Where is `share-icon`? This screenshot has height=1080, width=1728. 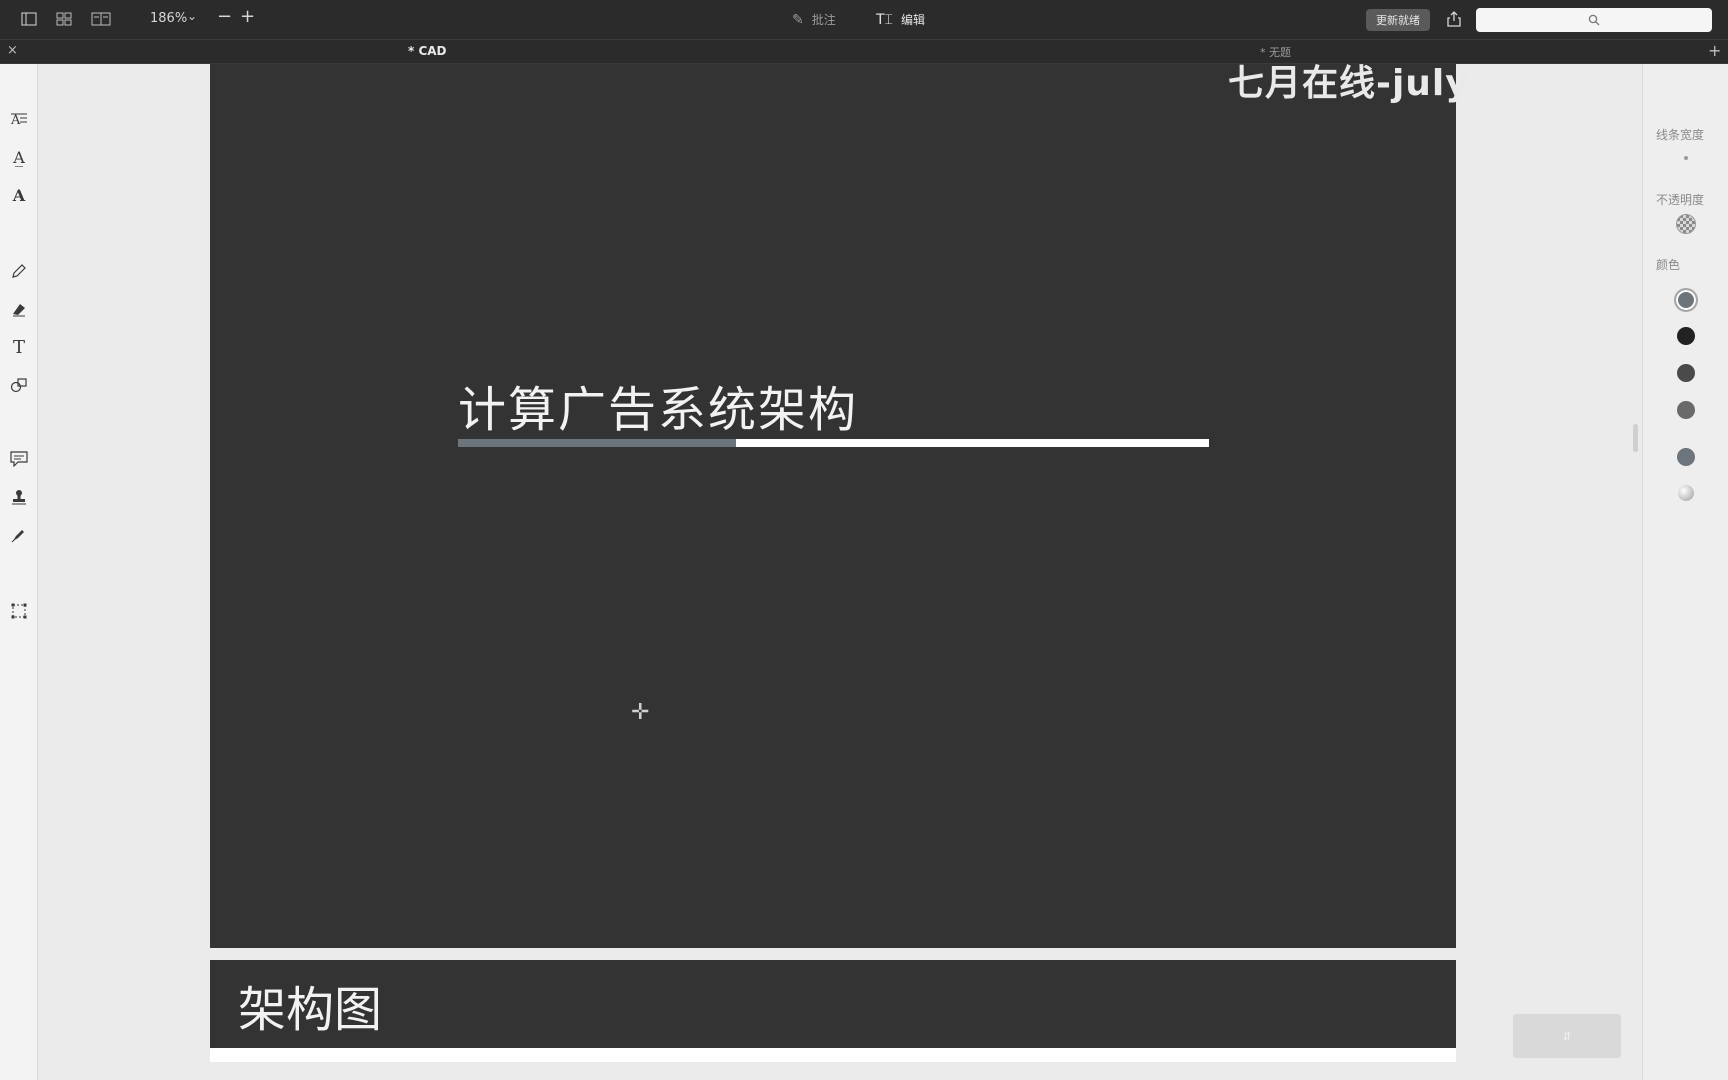 share-icon is located at coordinates (1454, 19).